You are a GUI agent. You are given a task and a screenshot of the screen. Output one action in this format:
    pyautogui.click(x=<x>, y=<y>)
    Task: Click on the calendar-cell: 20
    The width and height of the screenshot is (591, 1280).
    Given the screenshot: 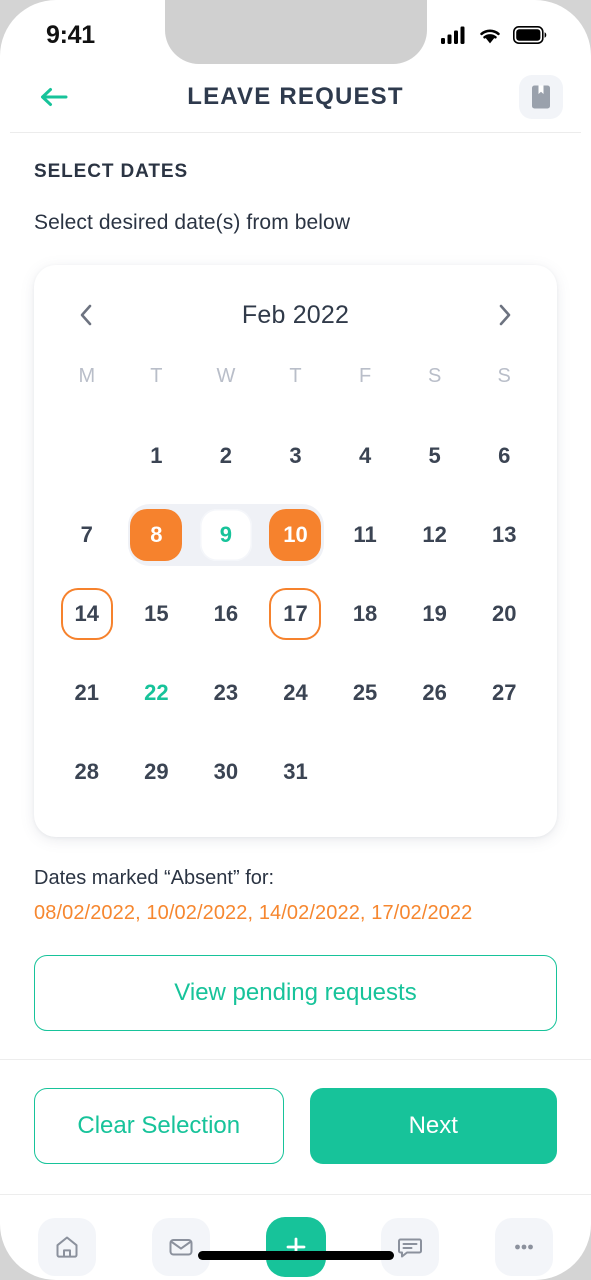 What is the action you would take?
    pyautogui.click(x=504, y=613)
    